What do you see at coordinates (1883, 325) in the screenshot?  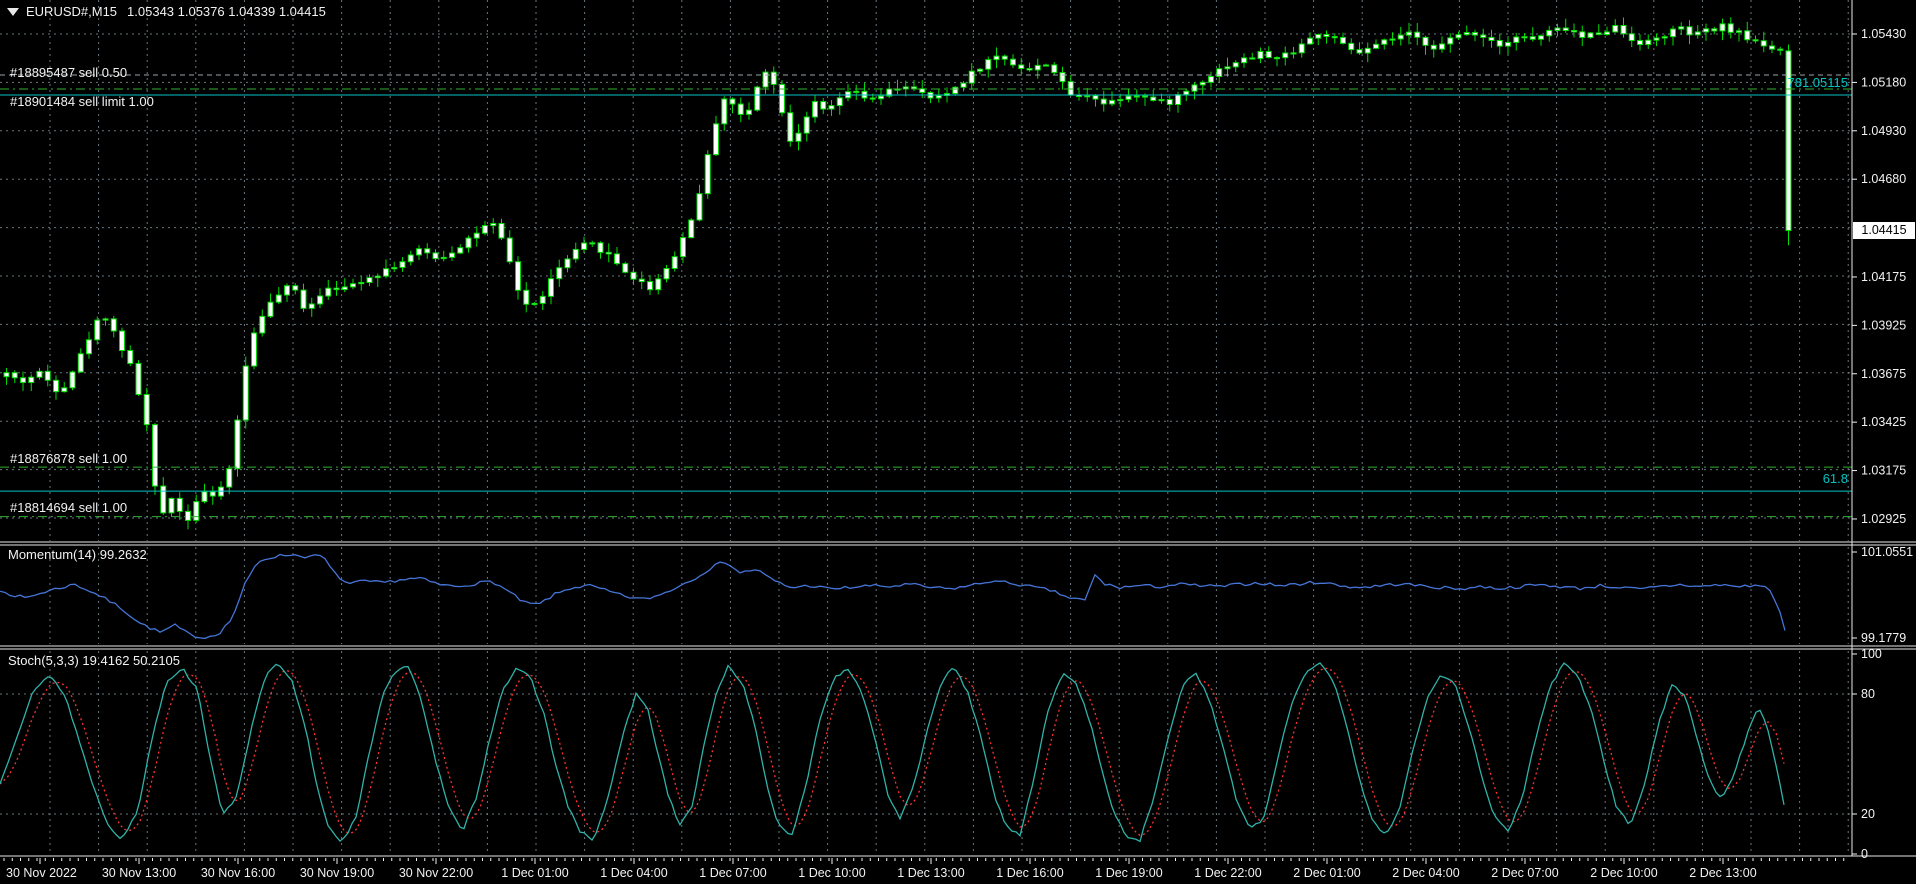 I see `svg-text: 1.03925` at bounding box center [1883, 325].